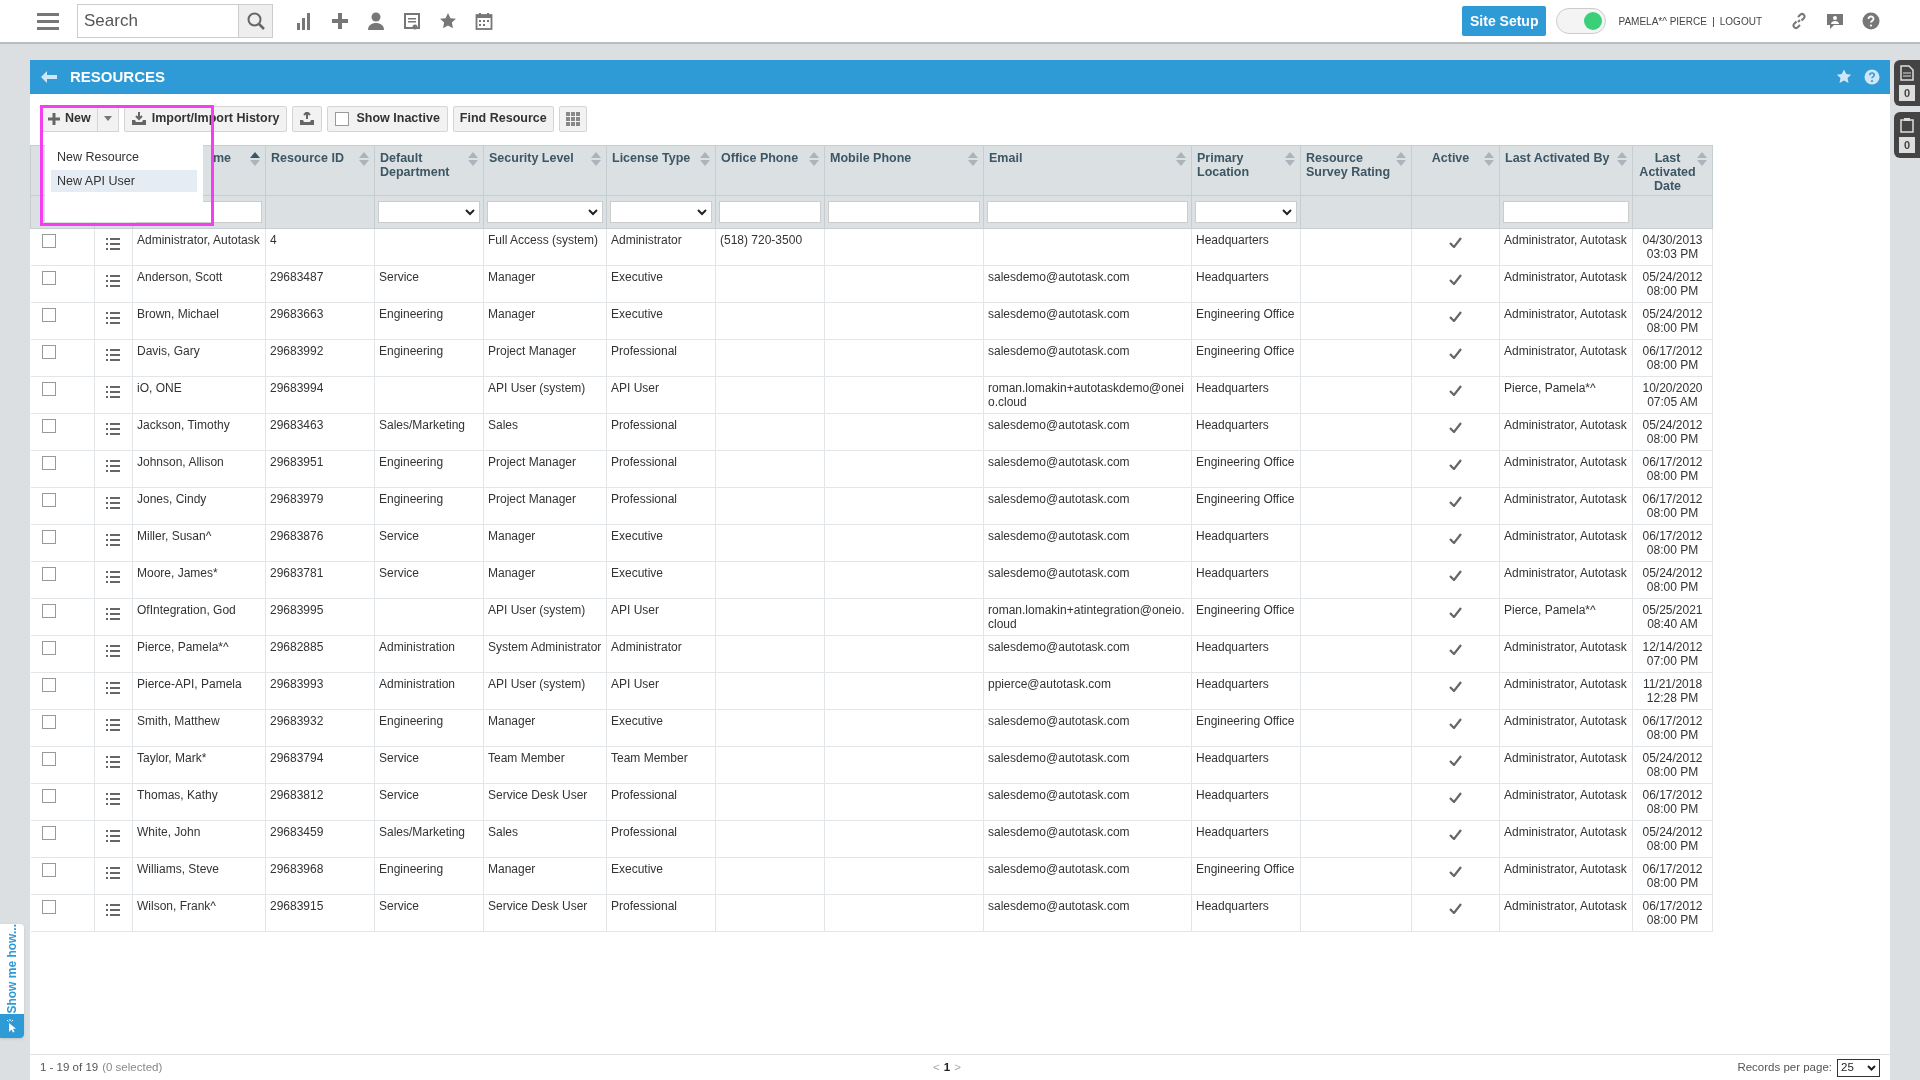 The height and width of the screenshot is (1080, 1920). What do you see at coordinates (177, 573) in the screenshot?
I see `table-cell: Moore, James*` at bounding box center [177, 573].